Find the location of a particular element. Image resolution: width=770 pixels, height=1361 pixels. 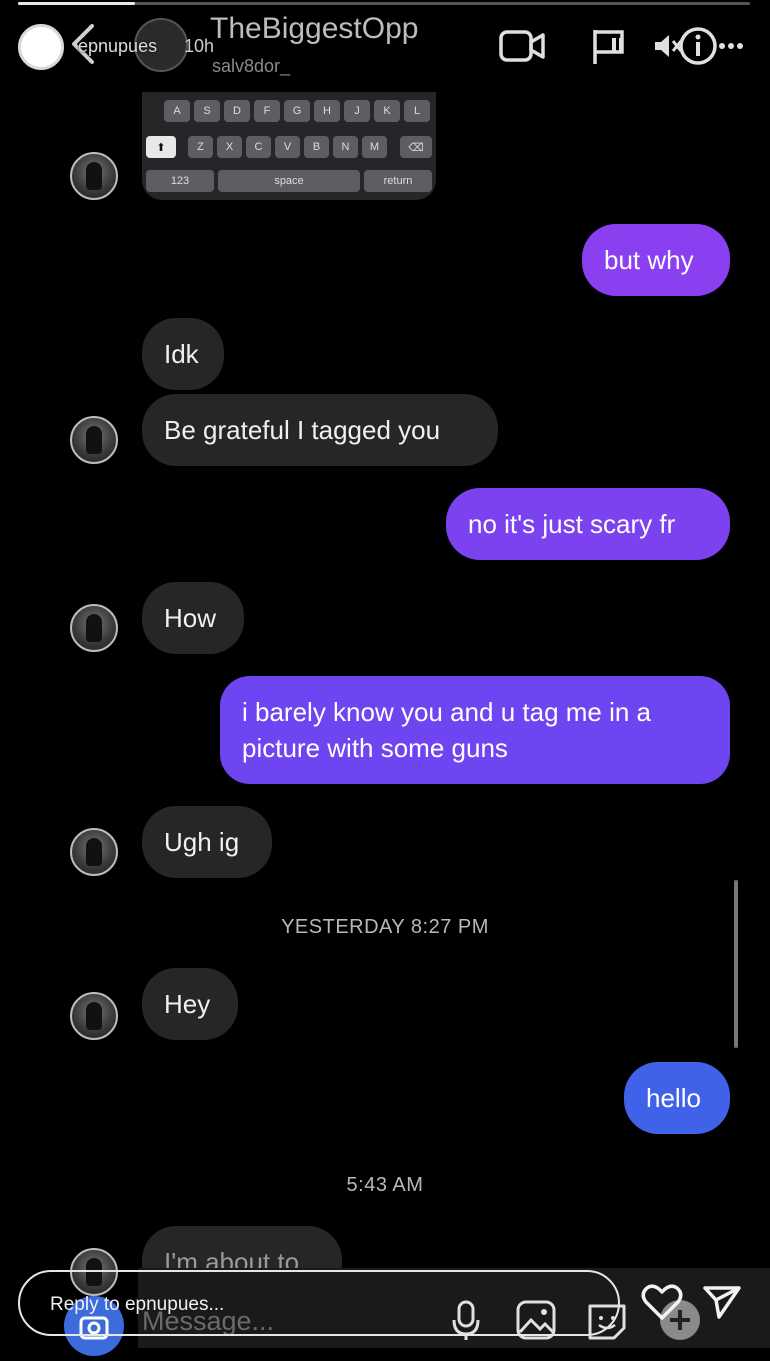

keyboard-key: K is located at coordinates (387, 111).